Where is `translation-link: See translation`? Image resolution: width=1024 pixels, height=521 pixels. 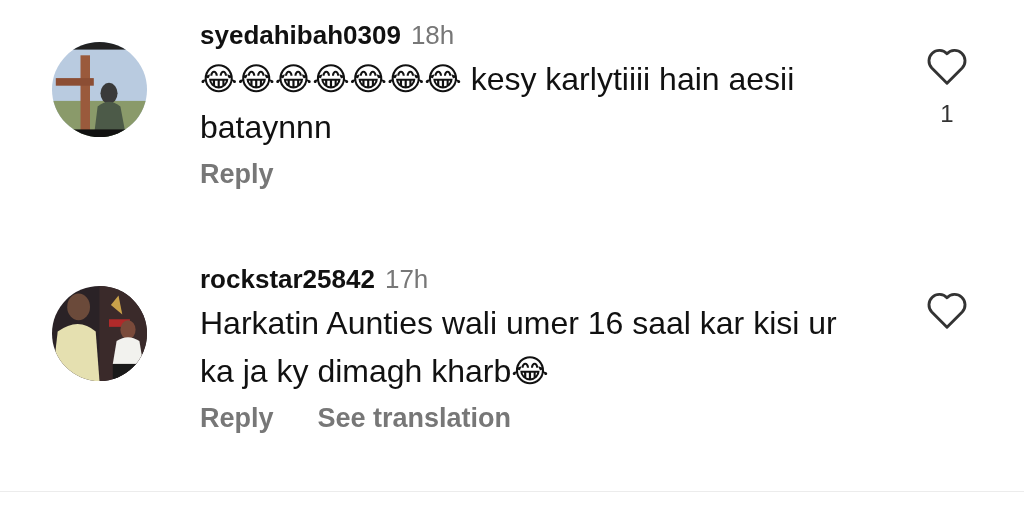
translation-link: See translation is located at coordinates (414, 418).